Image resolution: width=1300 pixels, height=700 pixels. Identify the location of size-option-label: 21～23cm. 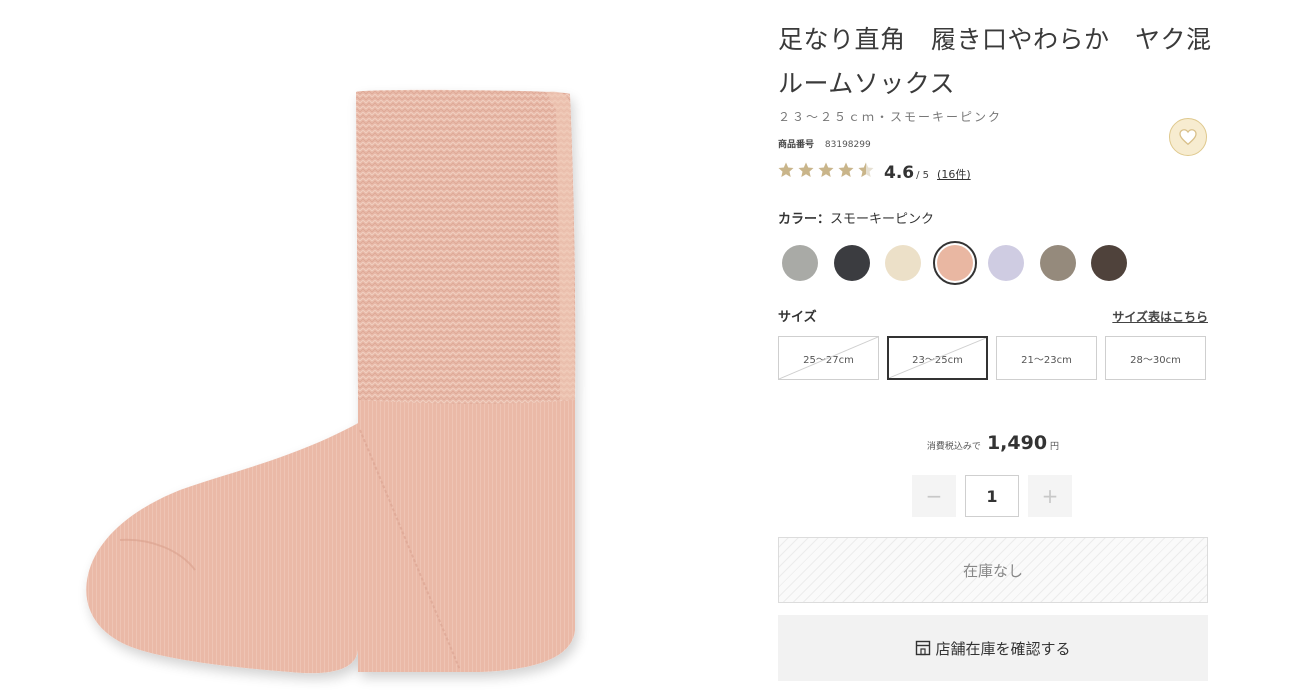
(1046, 360).